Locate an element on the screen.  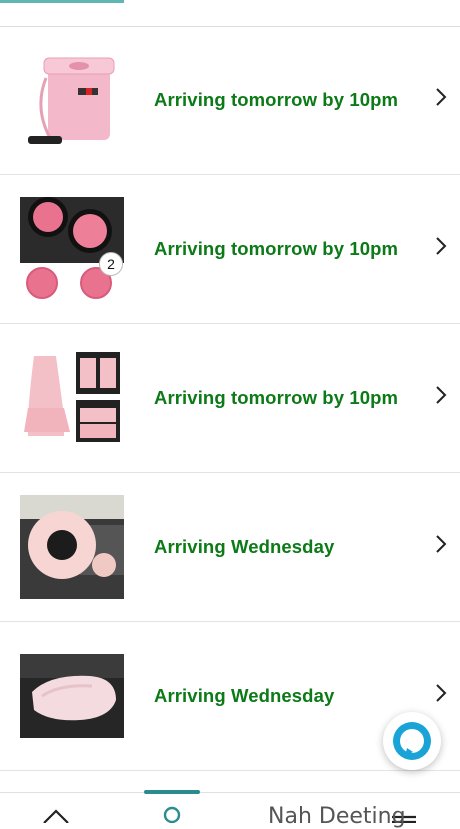
top-tab-strip is located at coordinates (230, 13).